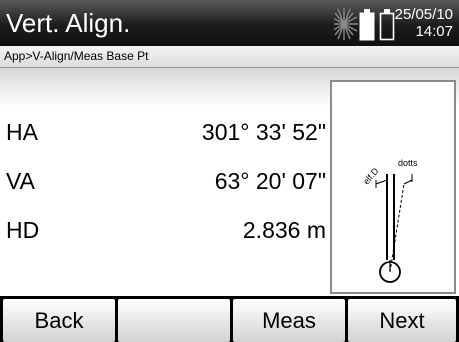 Image resolution: width=459 pixels, height=342 pixels. I want to click on measurement-row-va: VA 63° 20' 07", so click(165, 181).